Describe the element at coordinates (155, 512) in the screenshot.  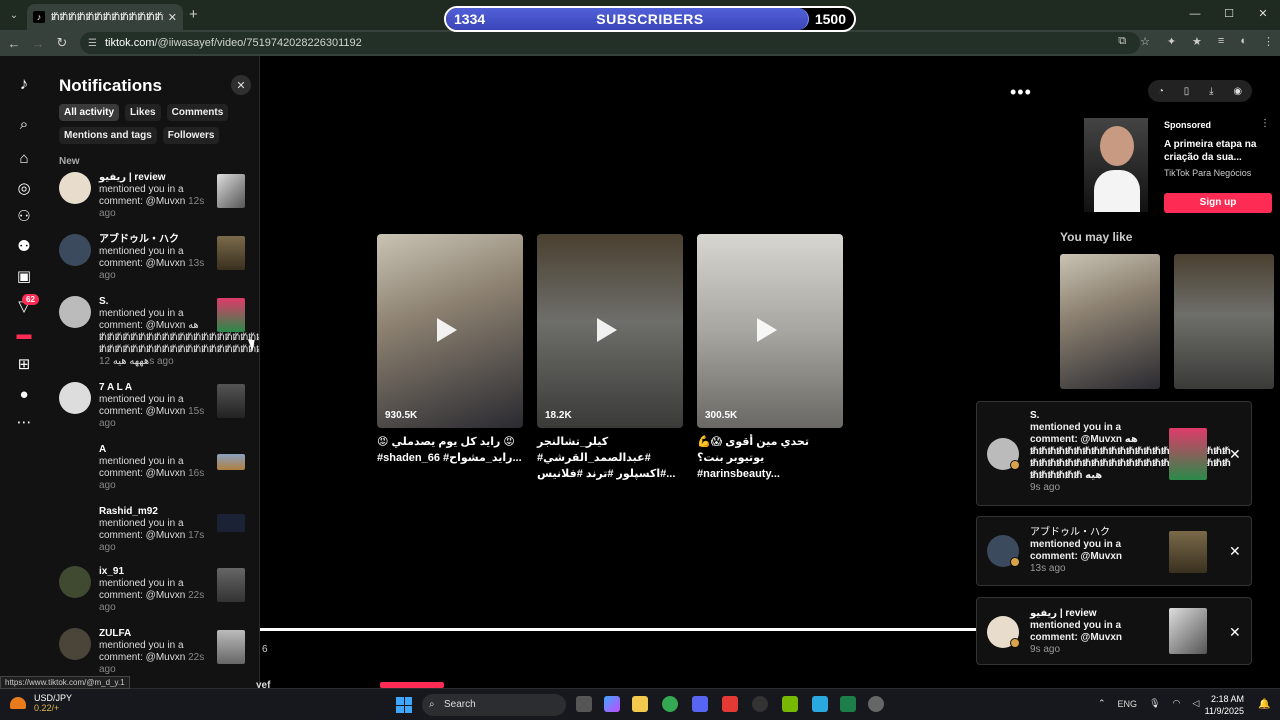
I see `notification-user: Rashid_m92` at that location.